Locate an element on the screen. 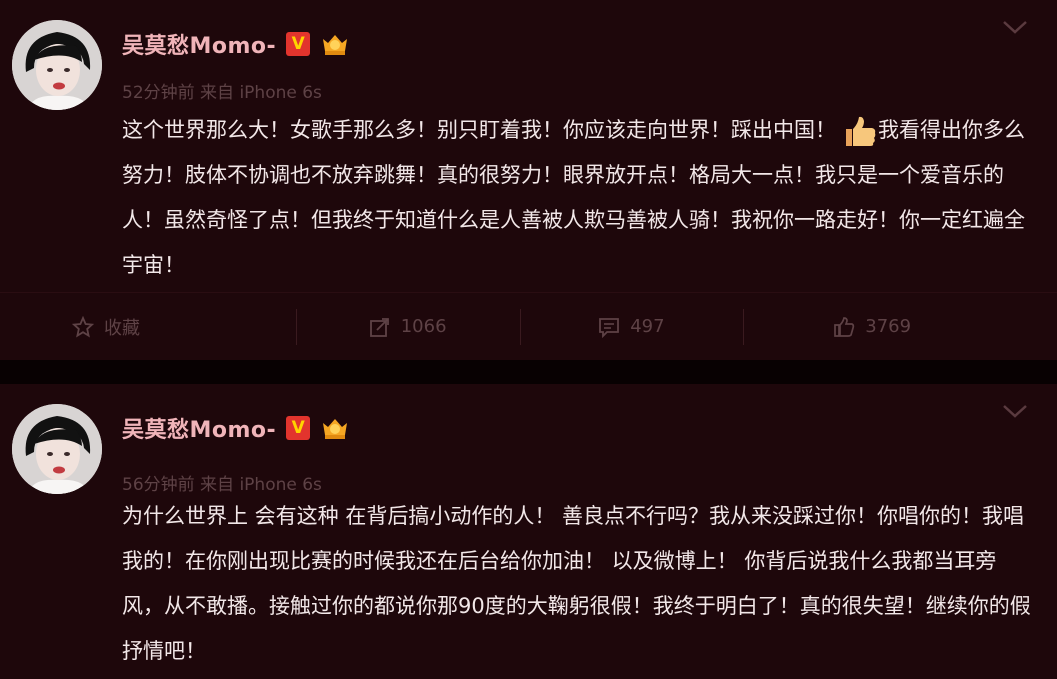 This screenshot has width=1057, height=679. like-count: 3769 is located at coordinates (888, 326).